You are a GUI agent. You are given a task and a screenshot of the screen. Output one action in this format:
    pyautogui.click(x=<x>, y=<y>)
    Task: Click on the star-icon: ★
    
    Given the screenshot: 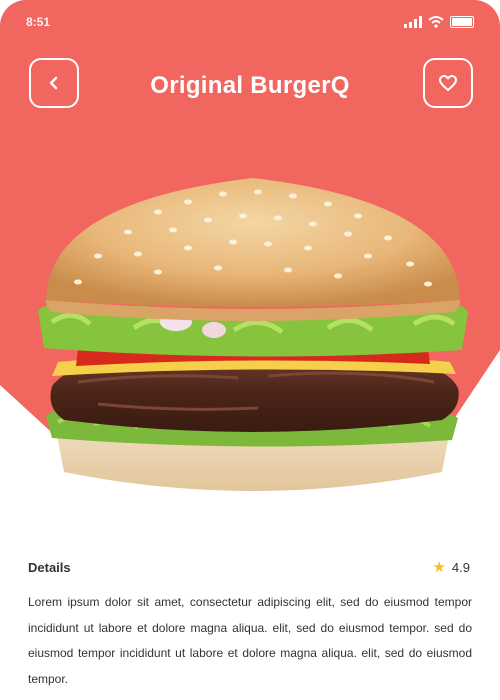 What is the action you would take?
    pyautogui.click(x=439, y=567)
    